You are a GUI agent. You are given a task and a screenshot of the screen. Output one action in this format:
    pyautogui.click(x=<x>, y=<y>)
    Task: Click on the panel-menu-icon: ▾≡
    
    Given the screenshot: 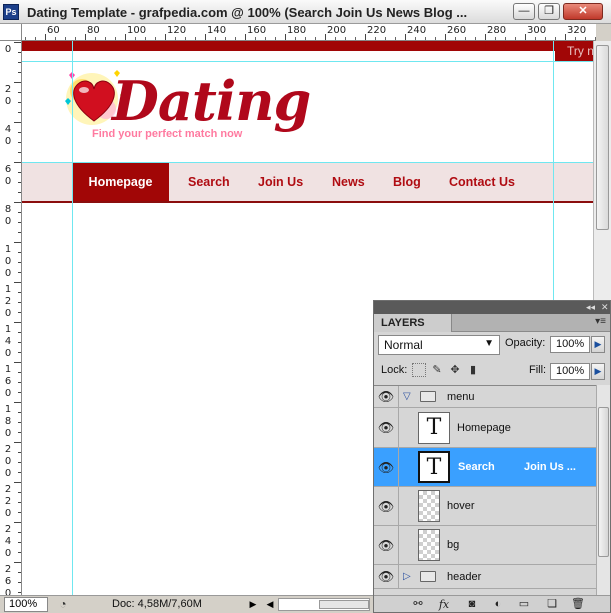 What is the action you would take?
    pyautogui.click(x=600, y=321)
    